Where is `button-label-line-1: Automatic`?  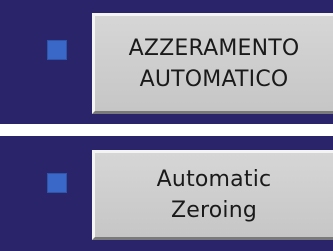 button-label-line-1: Automatic is located at coordinates (214, 179).